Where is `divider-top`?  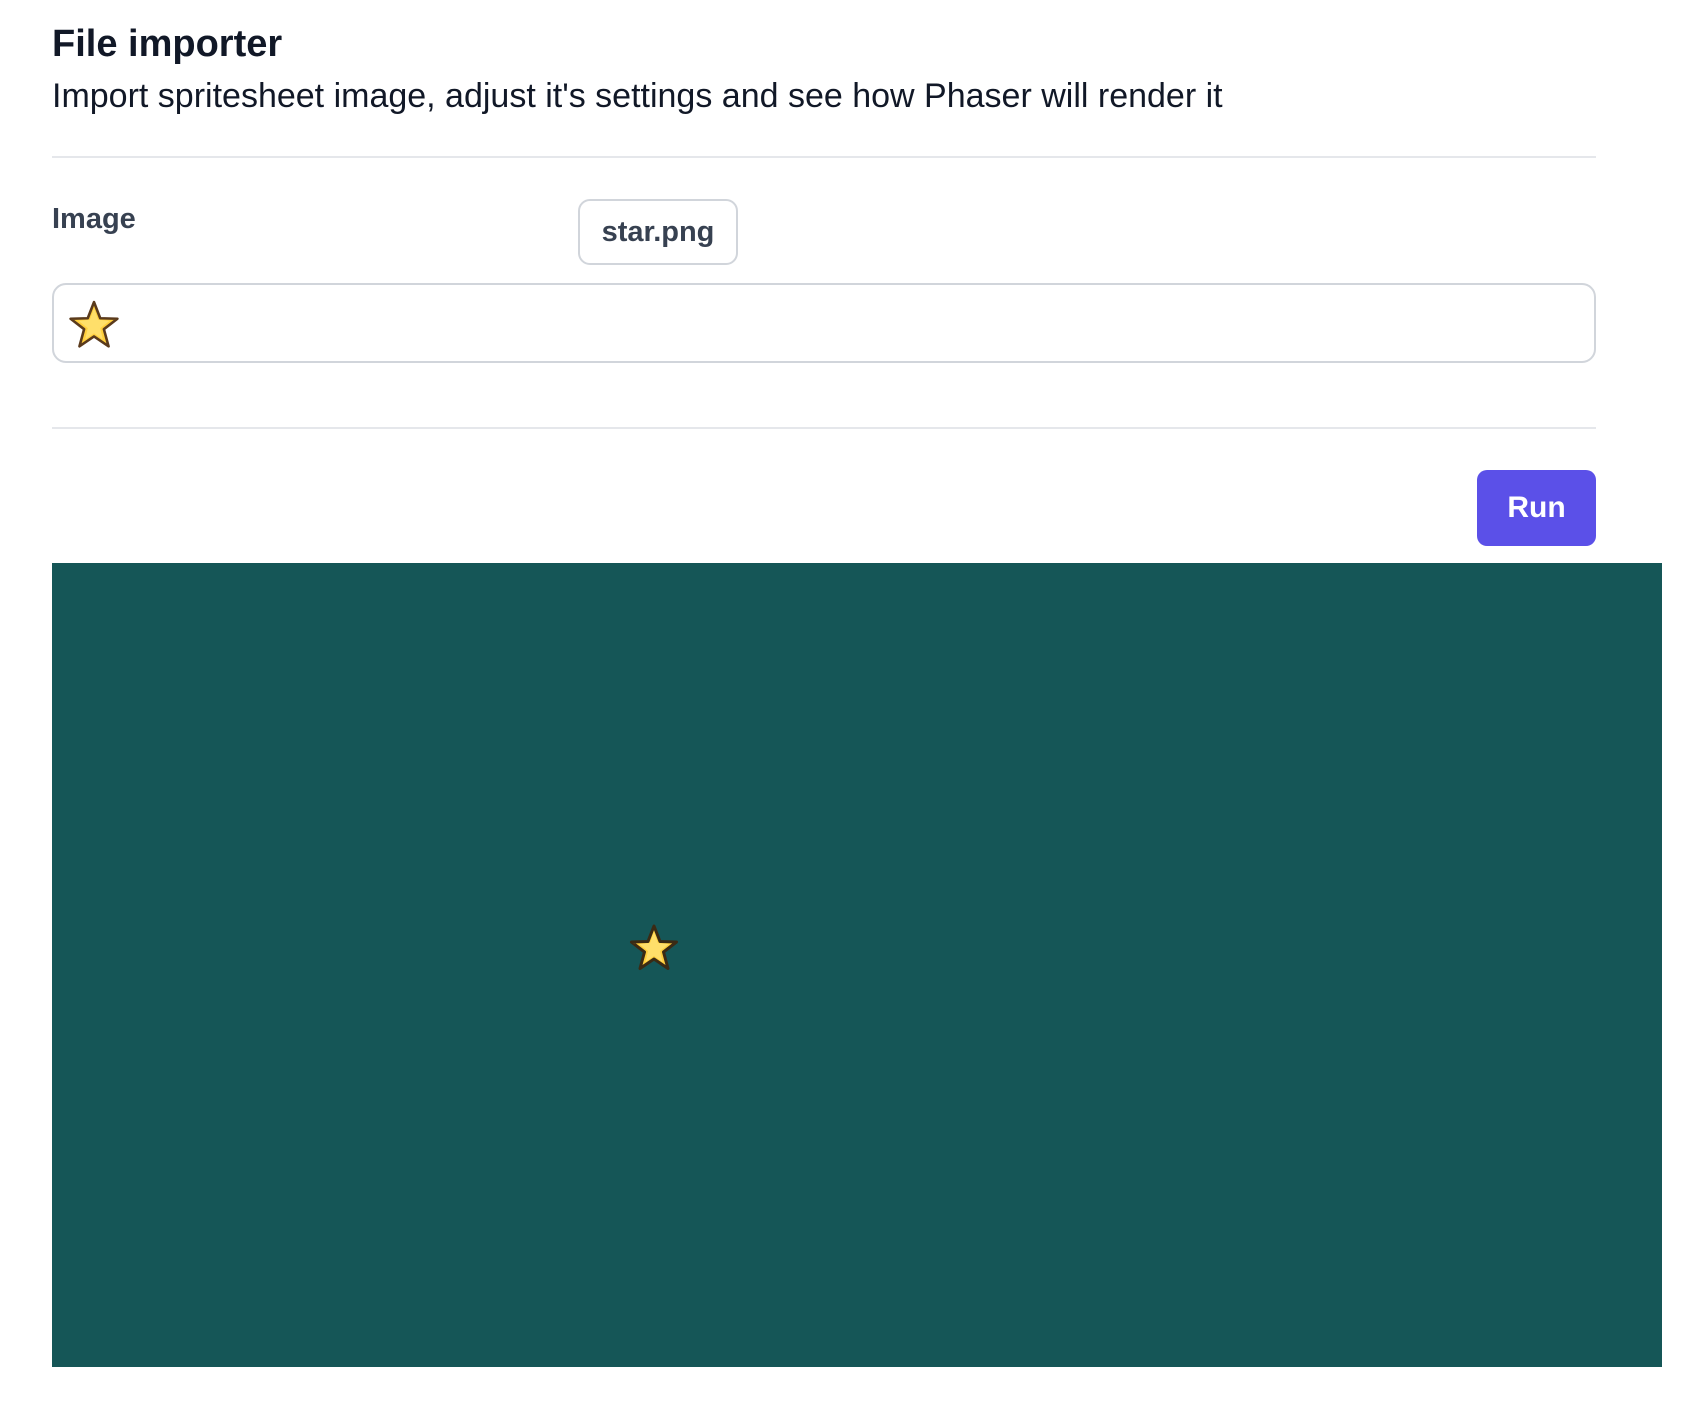
divider-top is located at coordinates (824, 157).